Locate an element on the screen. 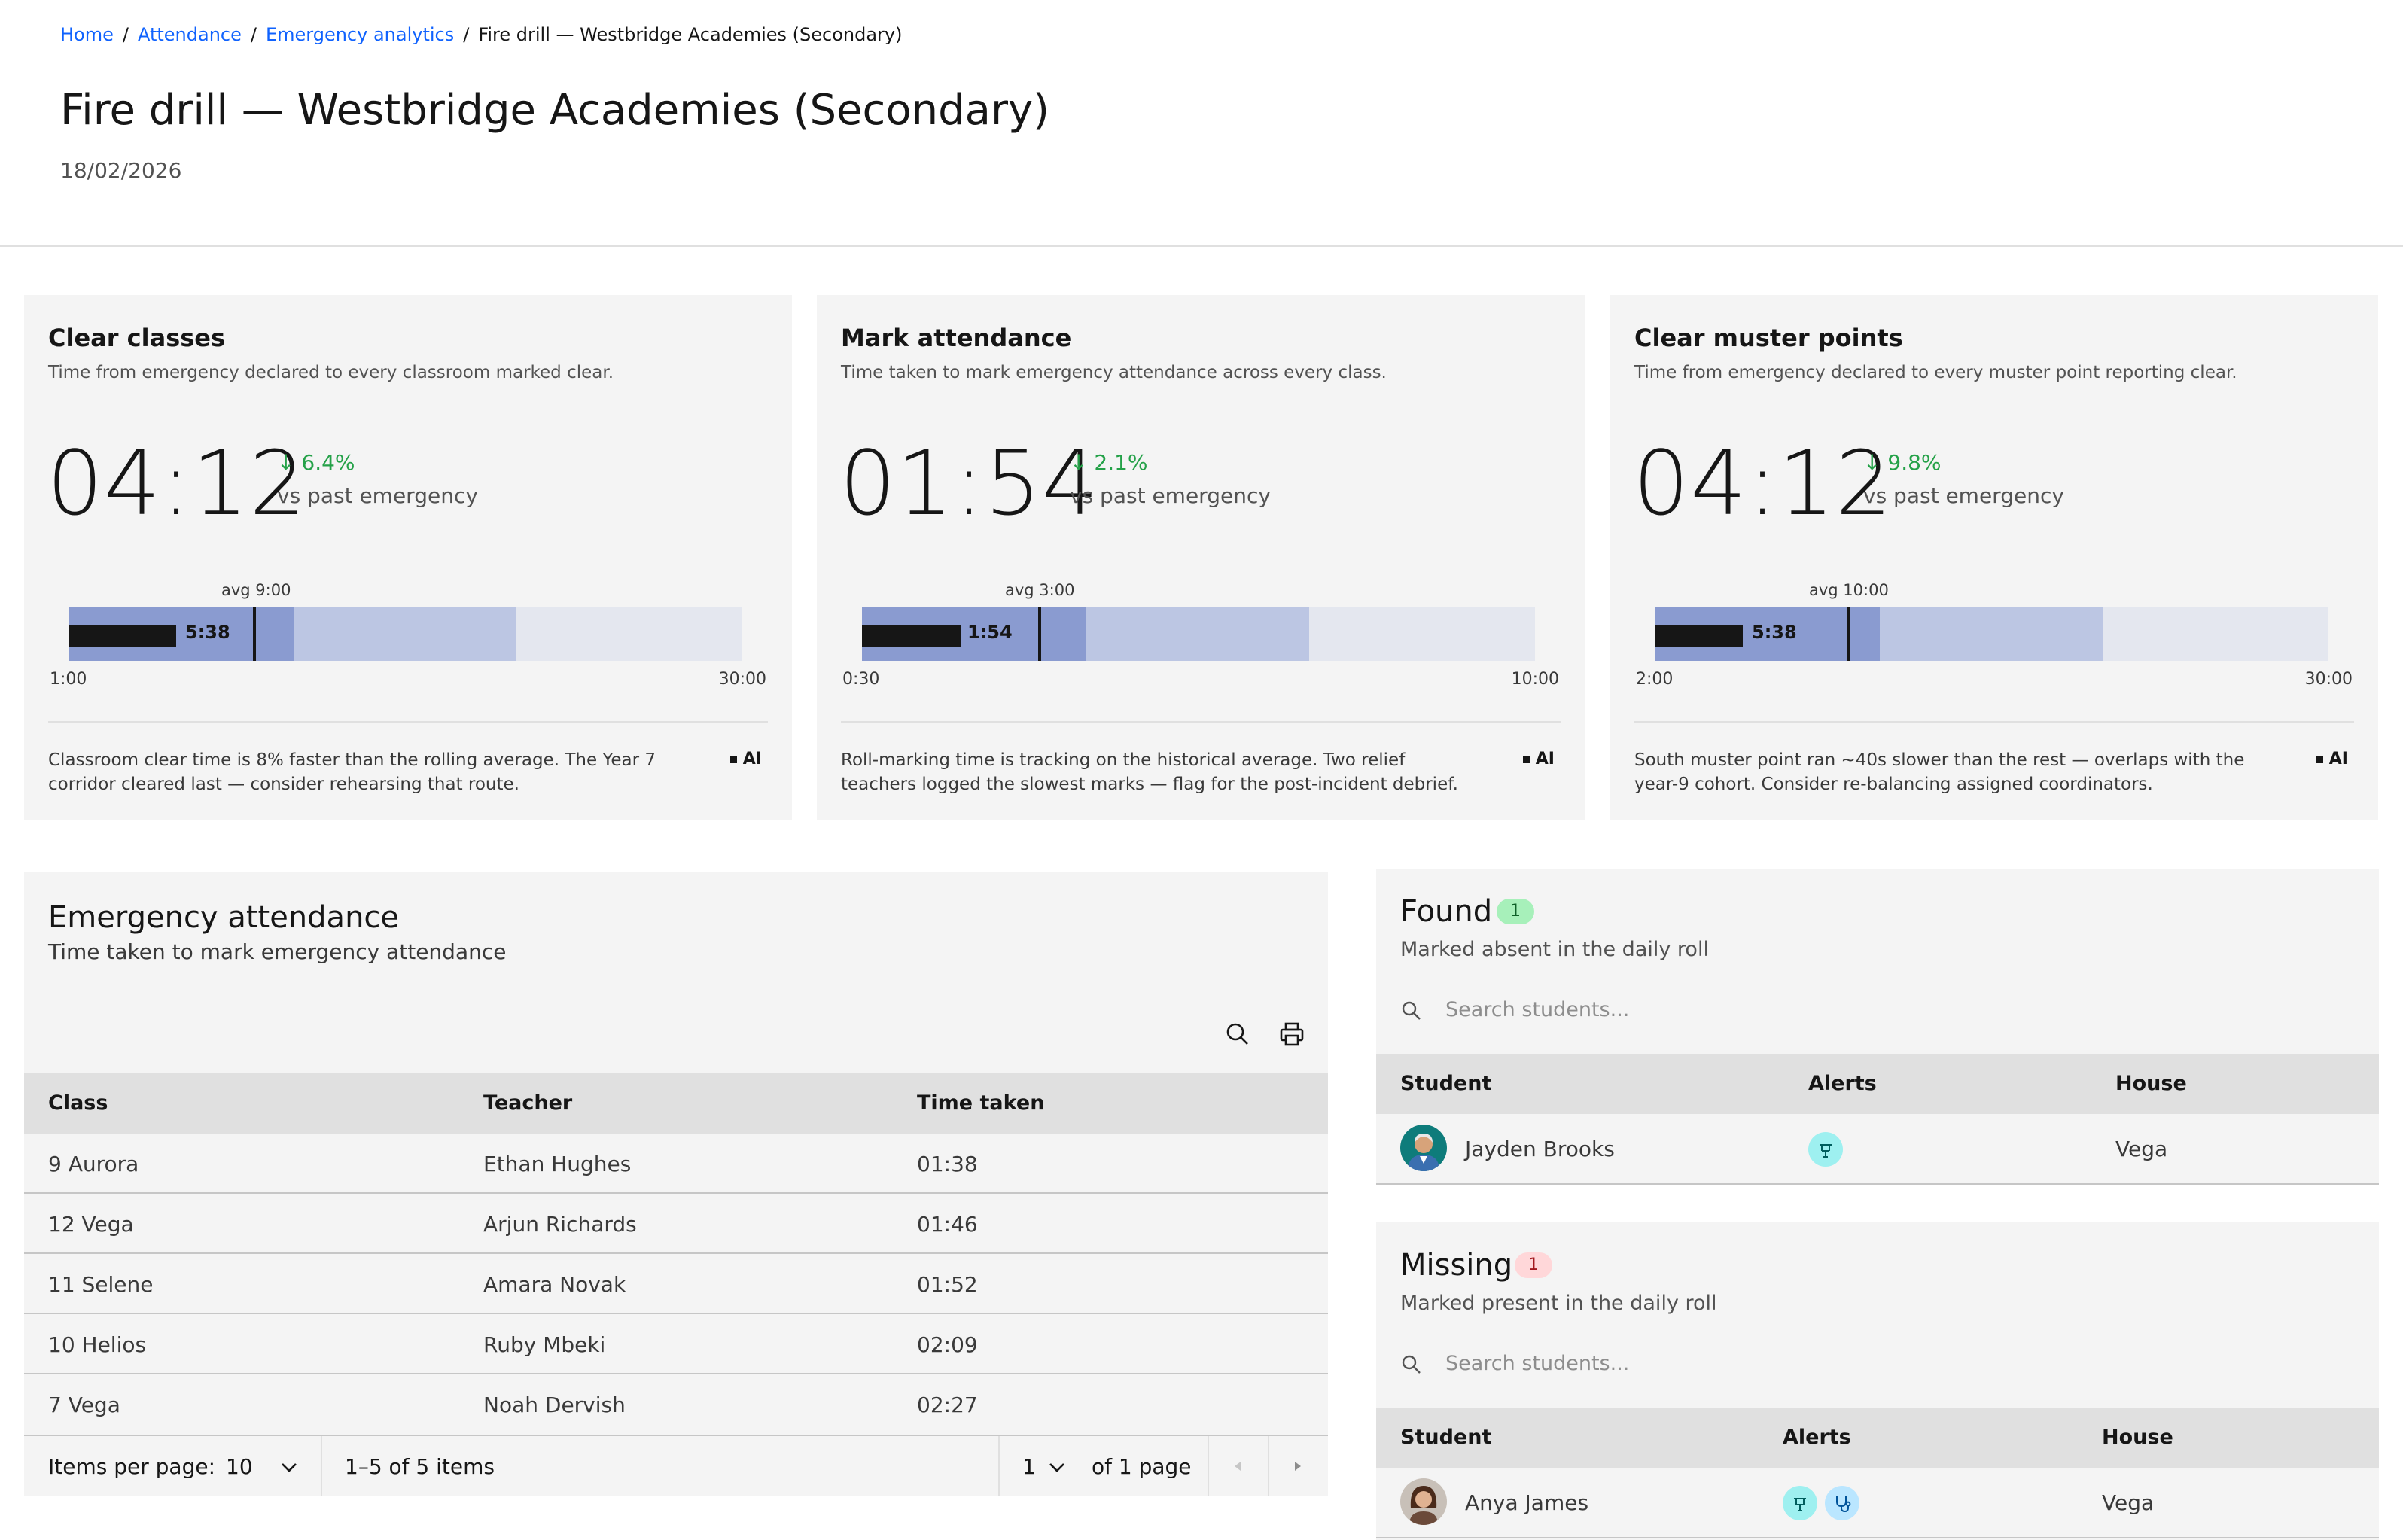 The height and width of the screenshot is (1540, 2403). bar-avg-label: avg 3:00 is located at coordinates (1040, 590).